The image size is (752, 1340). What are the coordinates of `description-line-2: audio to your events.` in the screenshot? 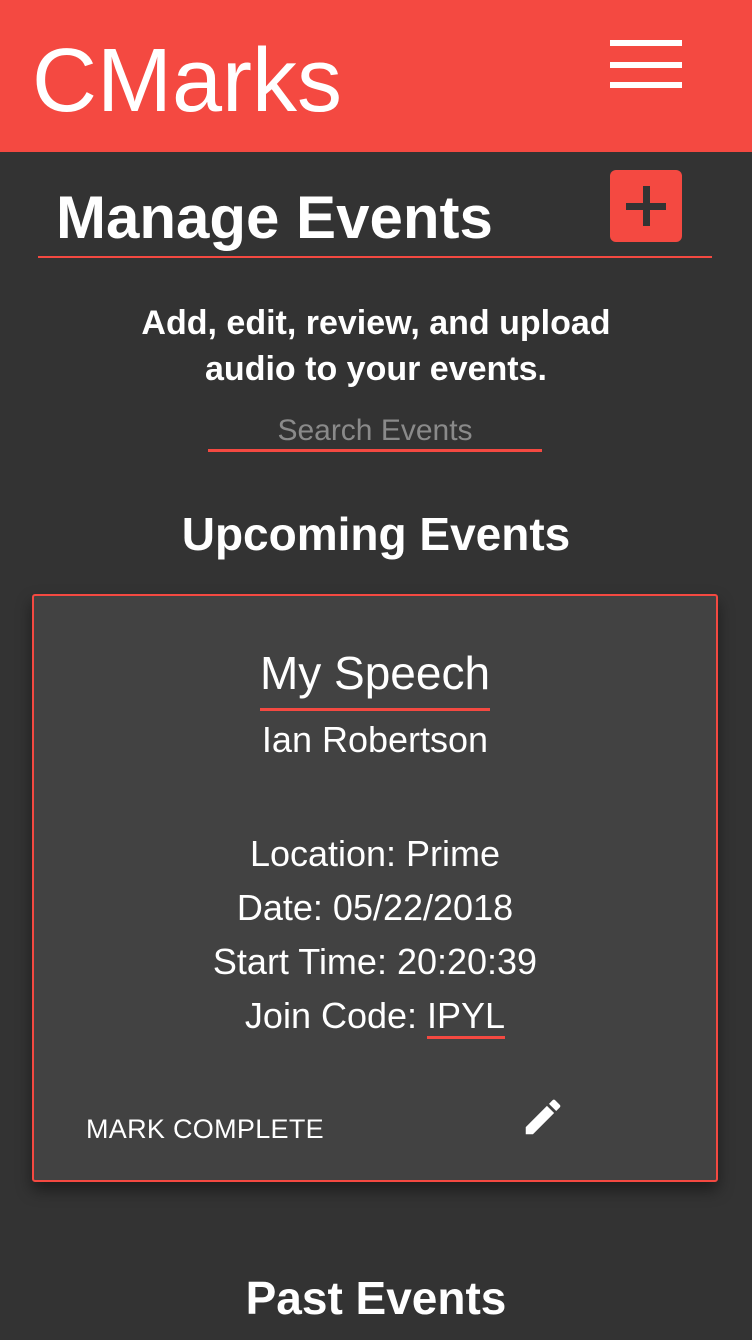 It's located at (376, 369).